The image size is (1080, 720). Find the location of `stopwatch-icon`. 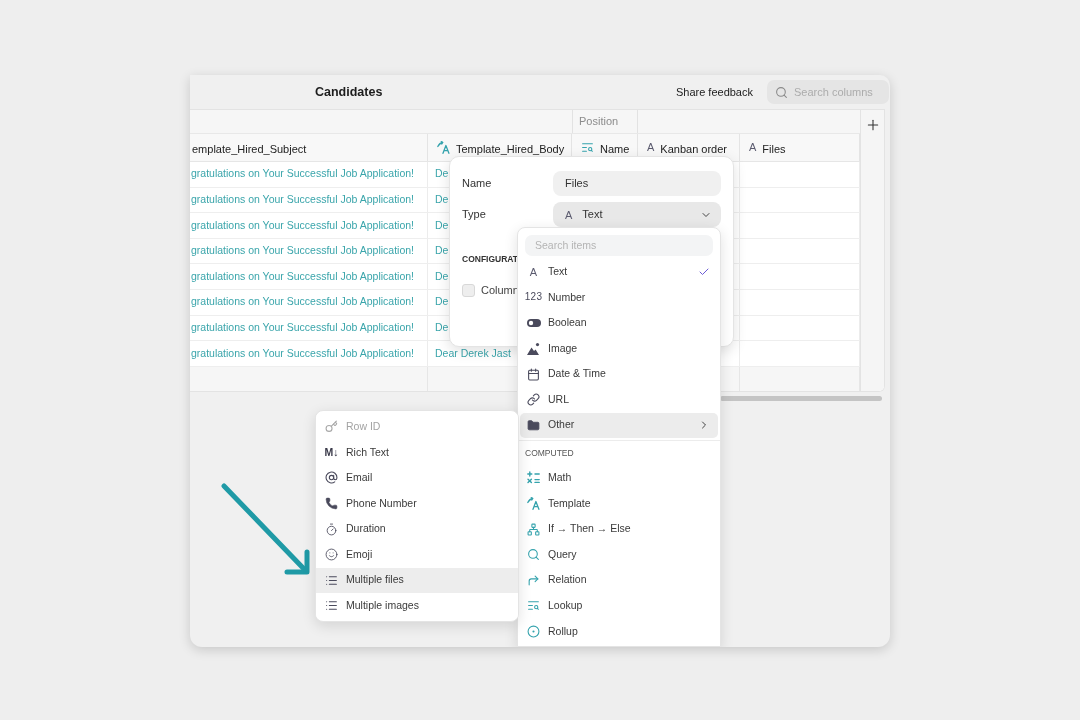

stopwatch-icon is located at coordinates (331, 529).